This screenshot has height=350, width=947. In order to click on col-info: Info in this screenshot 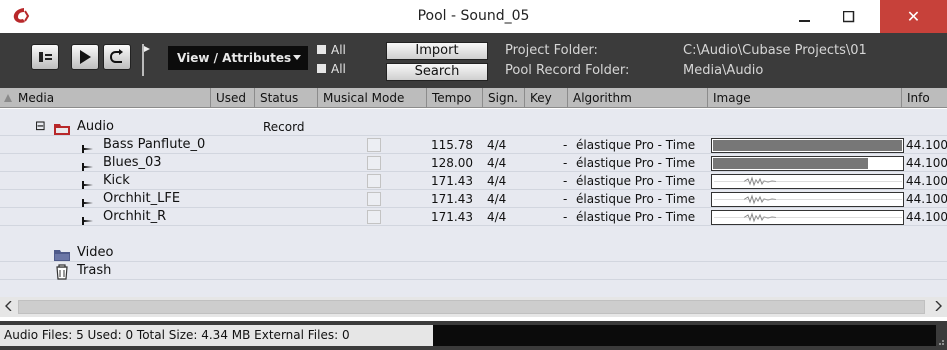, I will do `click(924, 98)`.